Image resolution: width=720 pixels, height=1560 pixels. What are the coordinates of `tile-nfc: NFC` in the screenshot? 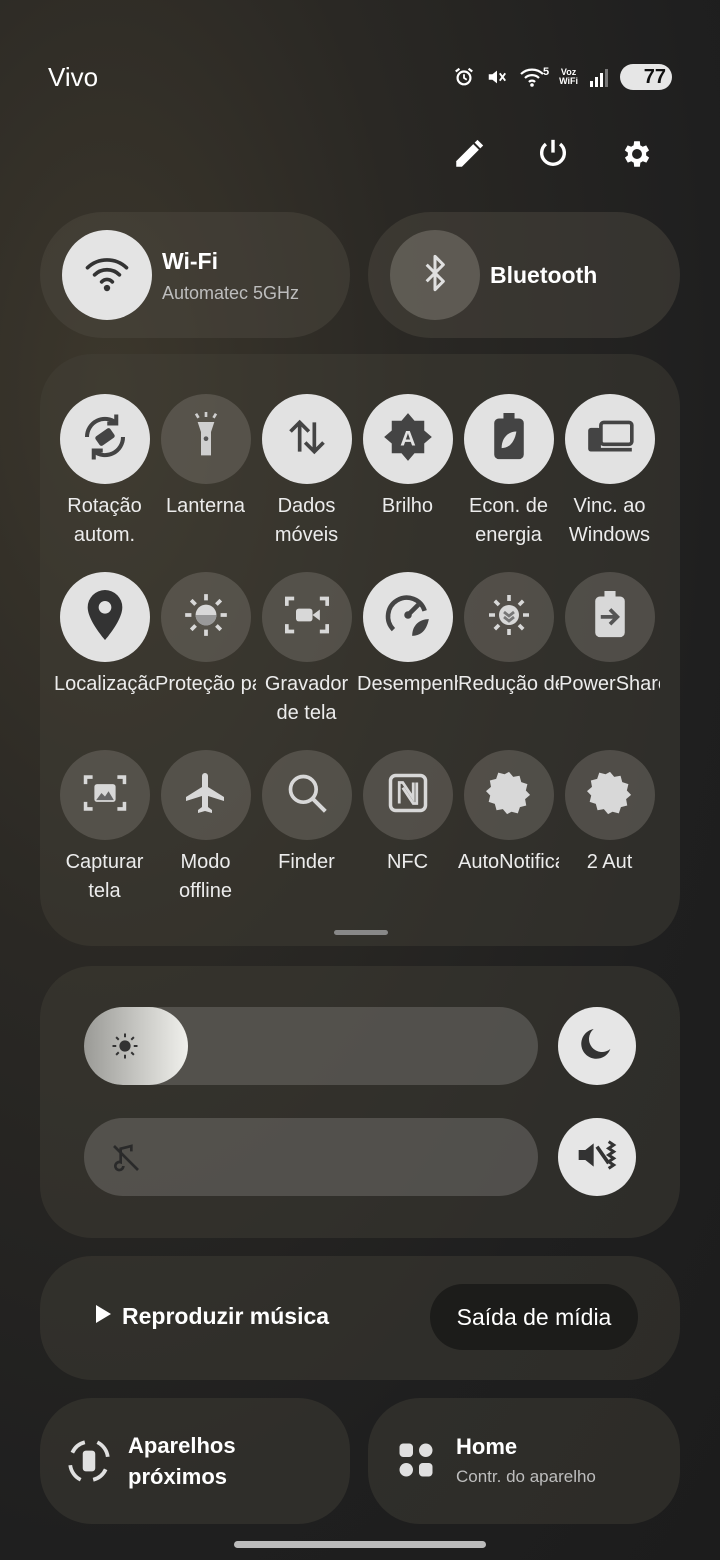 It's located at (407, 813).